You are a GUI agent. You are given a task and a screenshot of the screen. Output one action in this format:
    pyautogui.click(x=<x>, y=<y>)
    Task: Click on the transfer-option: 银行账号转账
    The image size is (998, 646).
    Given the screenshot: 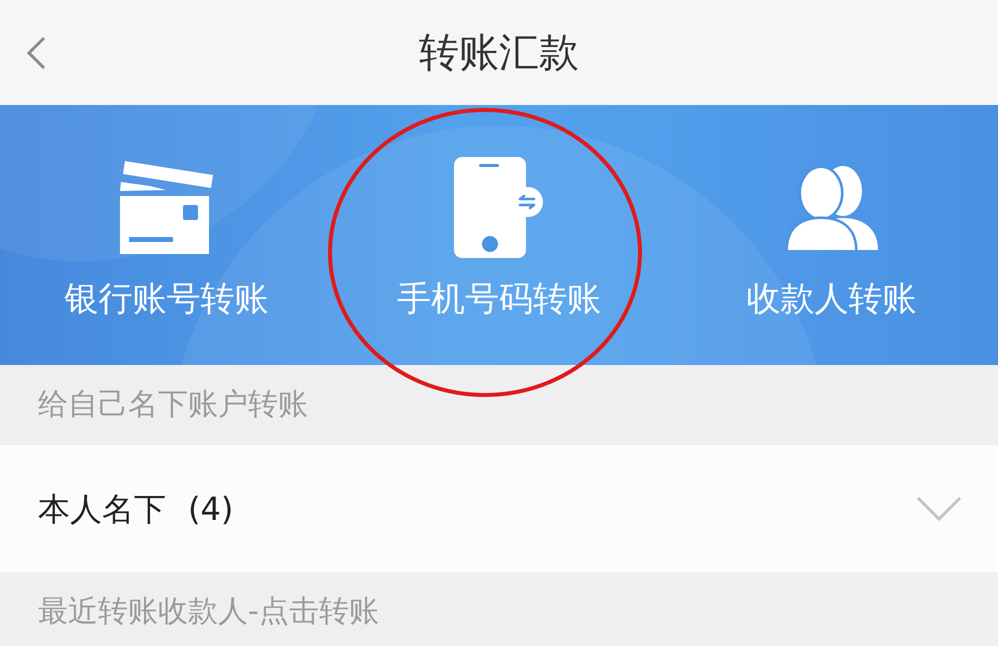 What is the action you would take?
    pyautogui.click(x=166, y=235)
    